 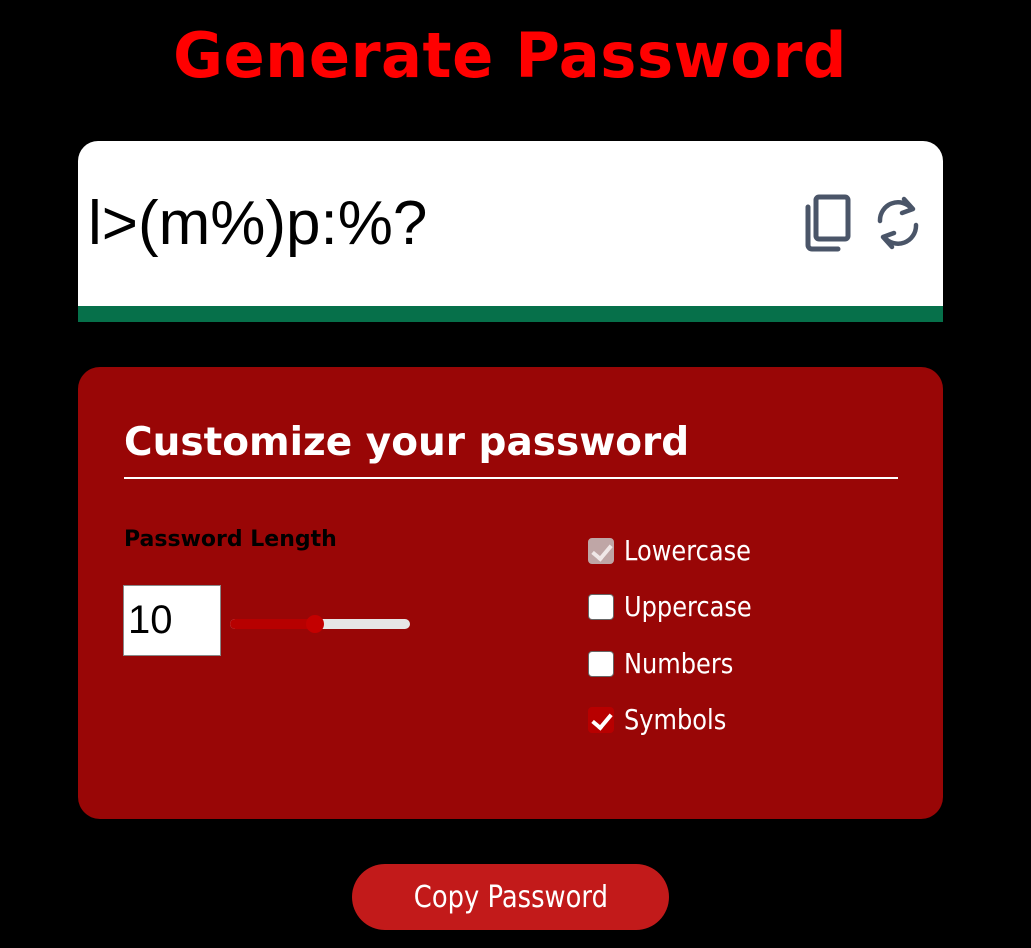 What do you see at coordinates (675, 720) in the screenshot?
I see `option-label: Symbols` at bounding box center [675, 720].